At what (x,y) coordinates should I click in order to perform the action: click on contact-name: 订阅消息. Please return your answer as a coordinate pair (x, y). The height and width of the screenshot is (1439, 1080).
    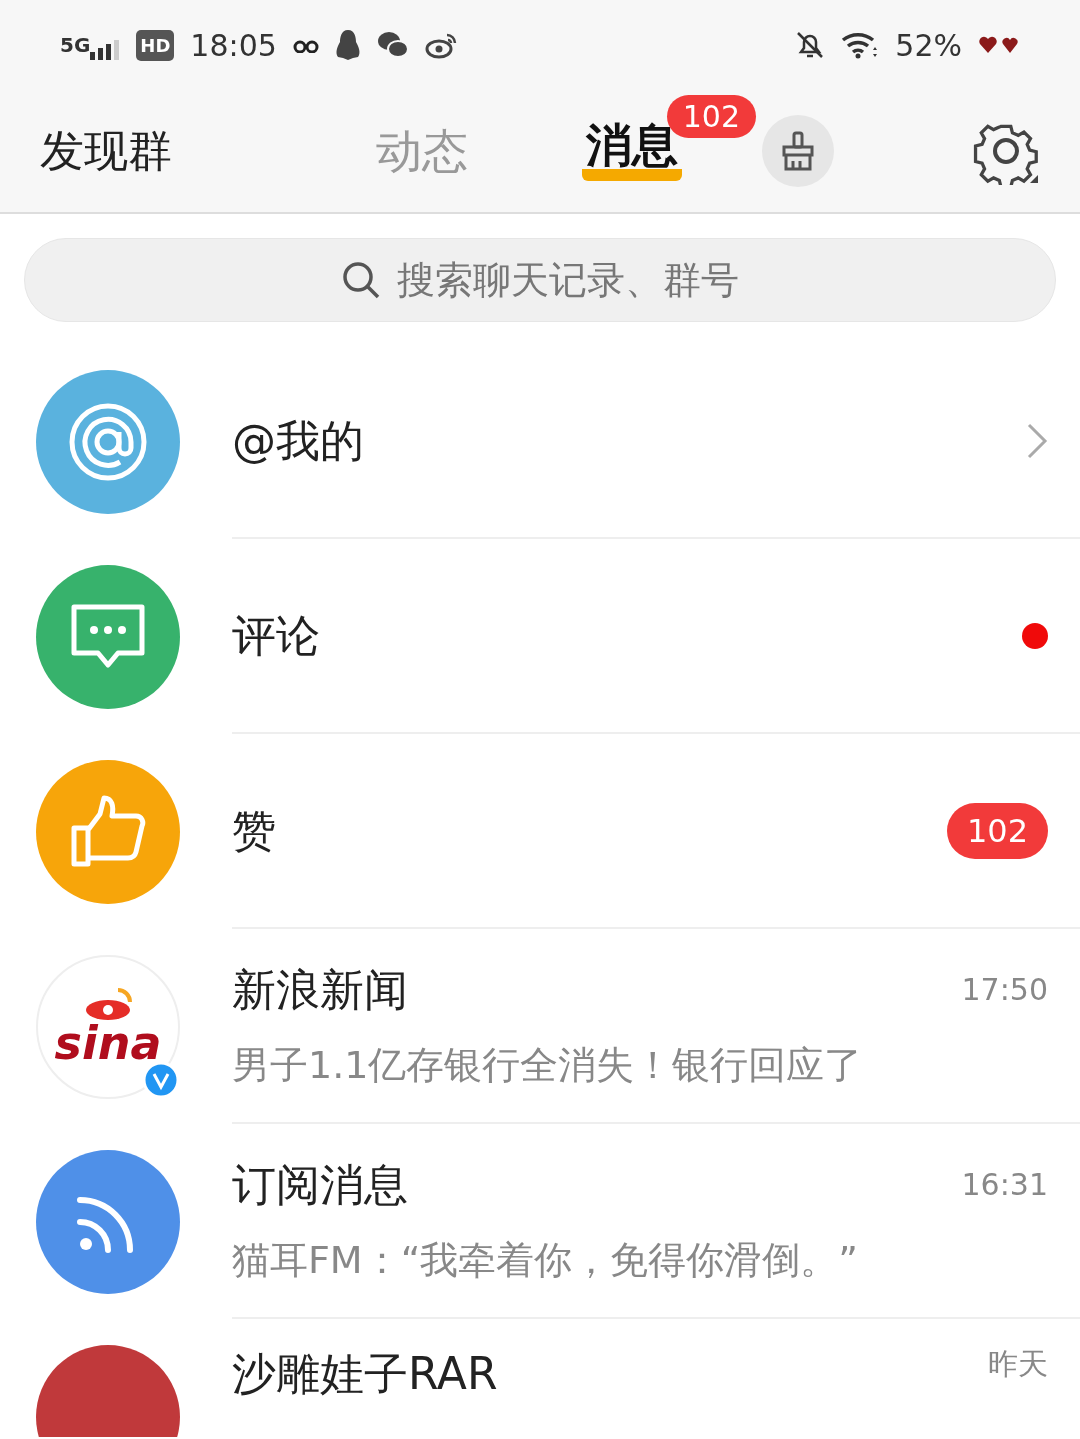
    Looking at the image, I should click on (320, 1185).